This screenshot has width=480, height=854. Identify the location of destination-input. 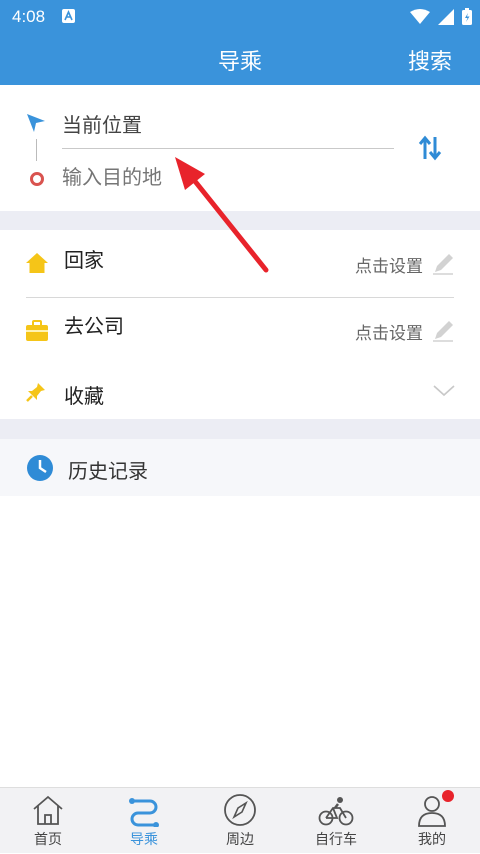
(222, 177).